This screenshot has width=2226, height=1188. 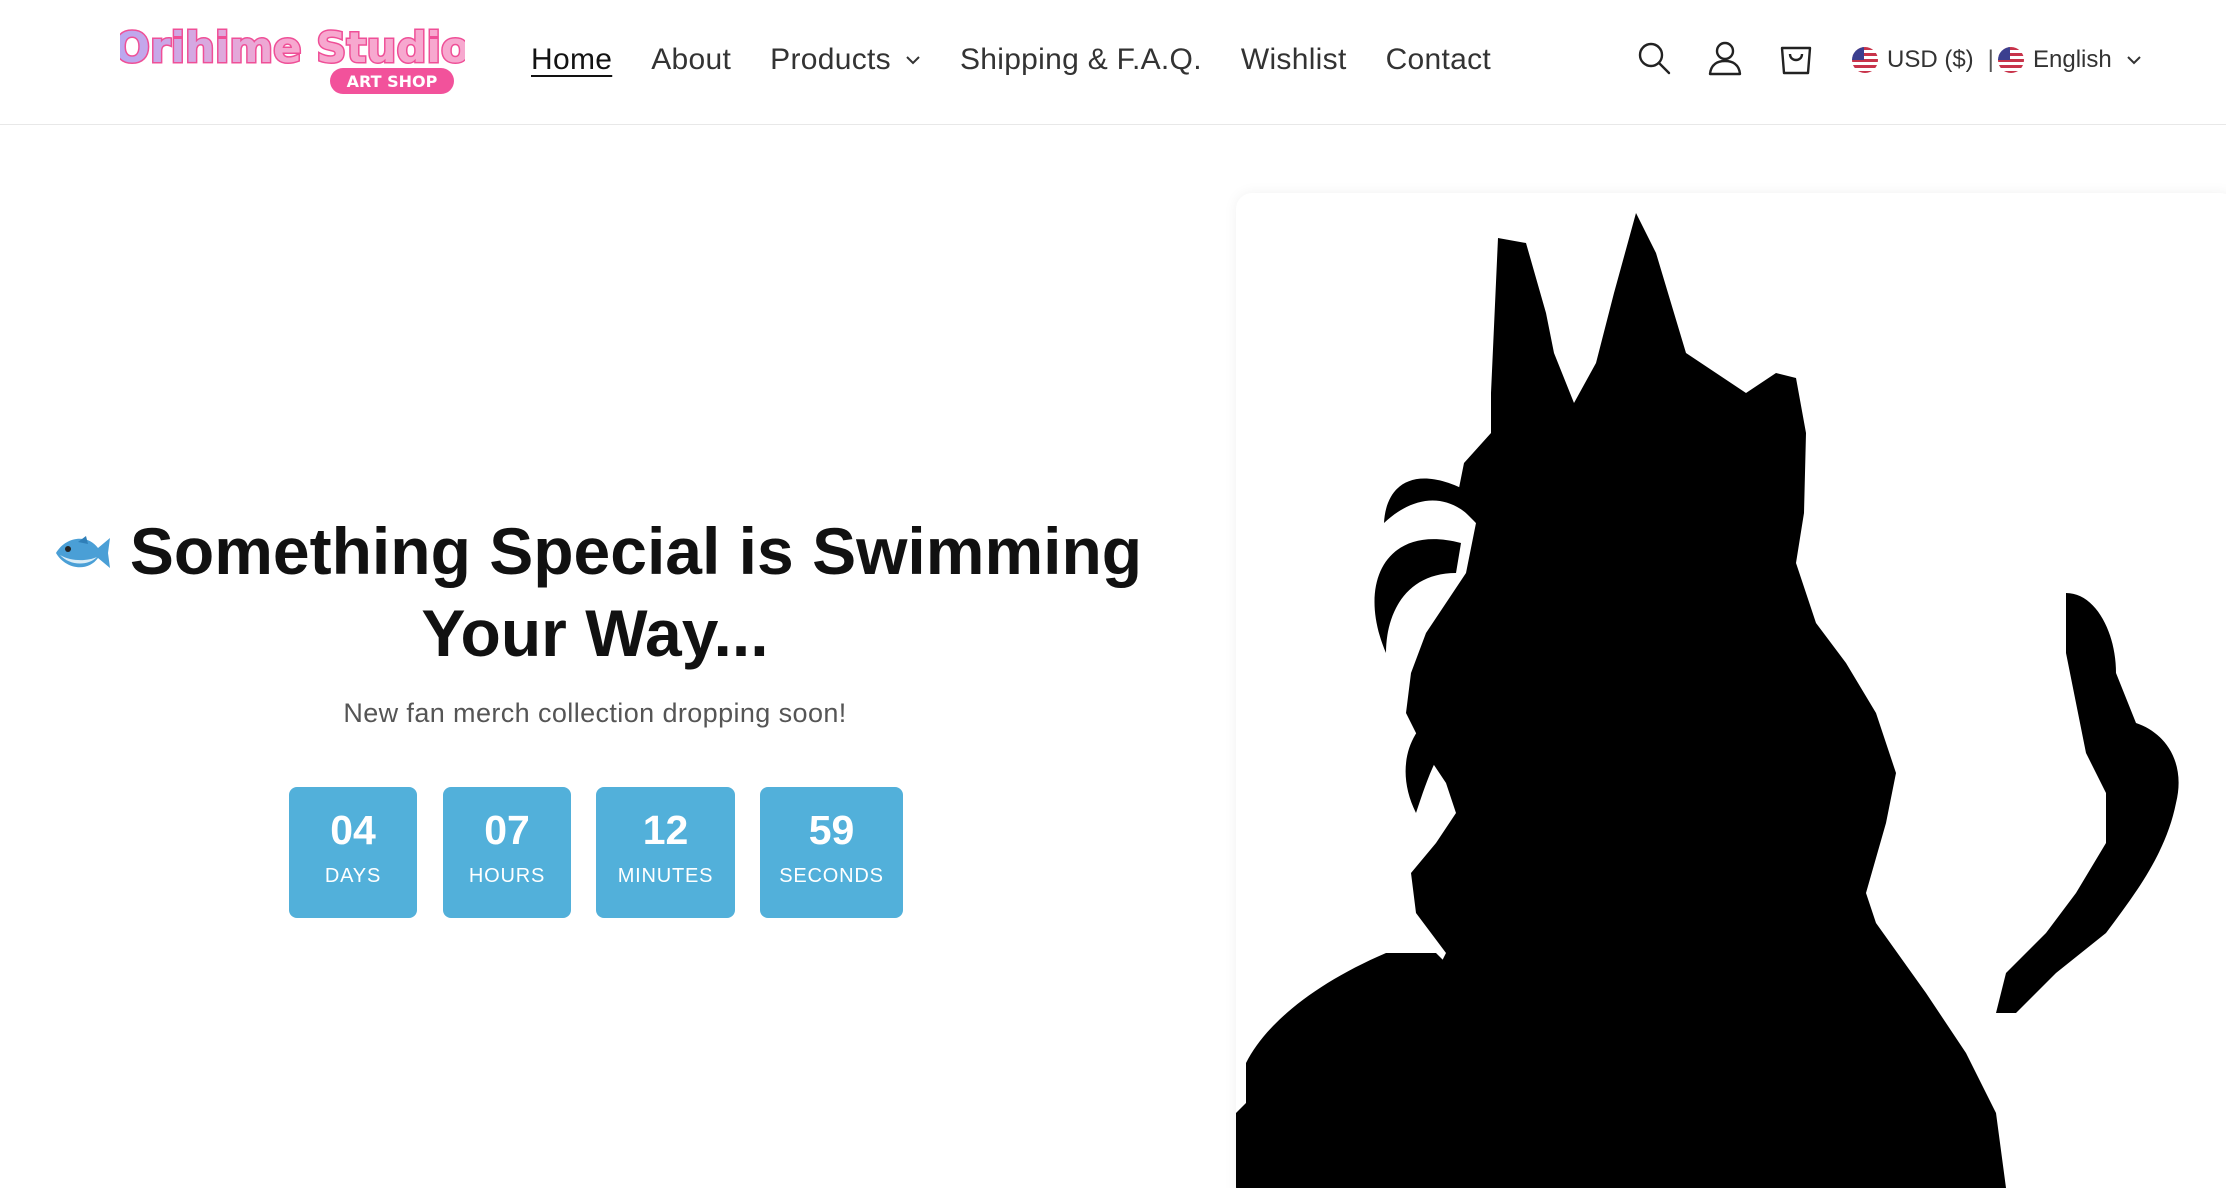 I want to click on nav-shipping-faq: Shipping & F.A.Q., so click(x=1081, y=60).